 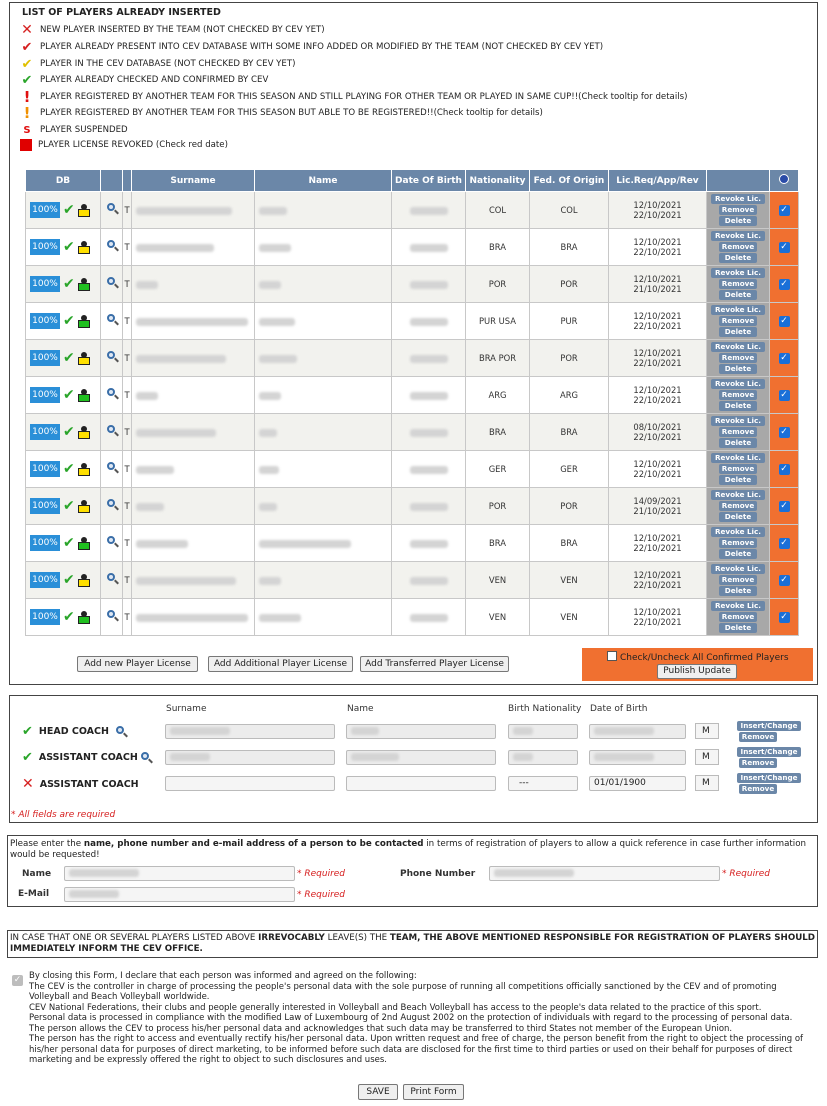 I want to click on assistant-coach-nat-field, so click(x=543, y=757).